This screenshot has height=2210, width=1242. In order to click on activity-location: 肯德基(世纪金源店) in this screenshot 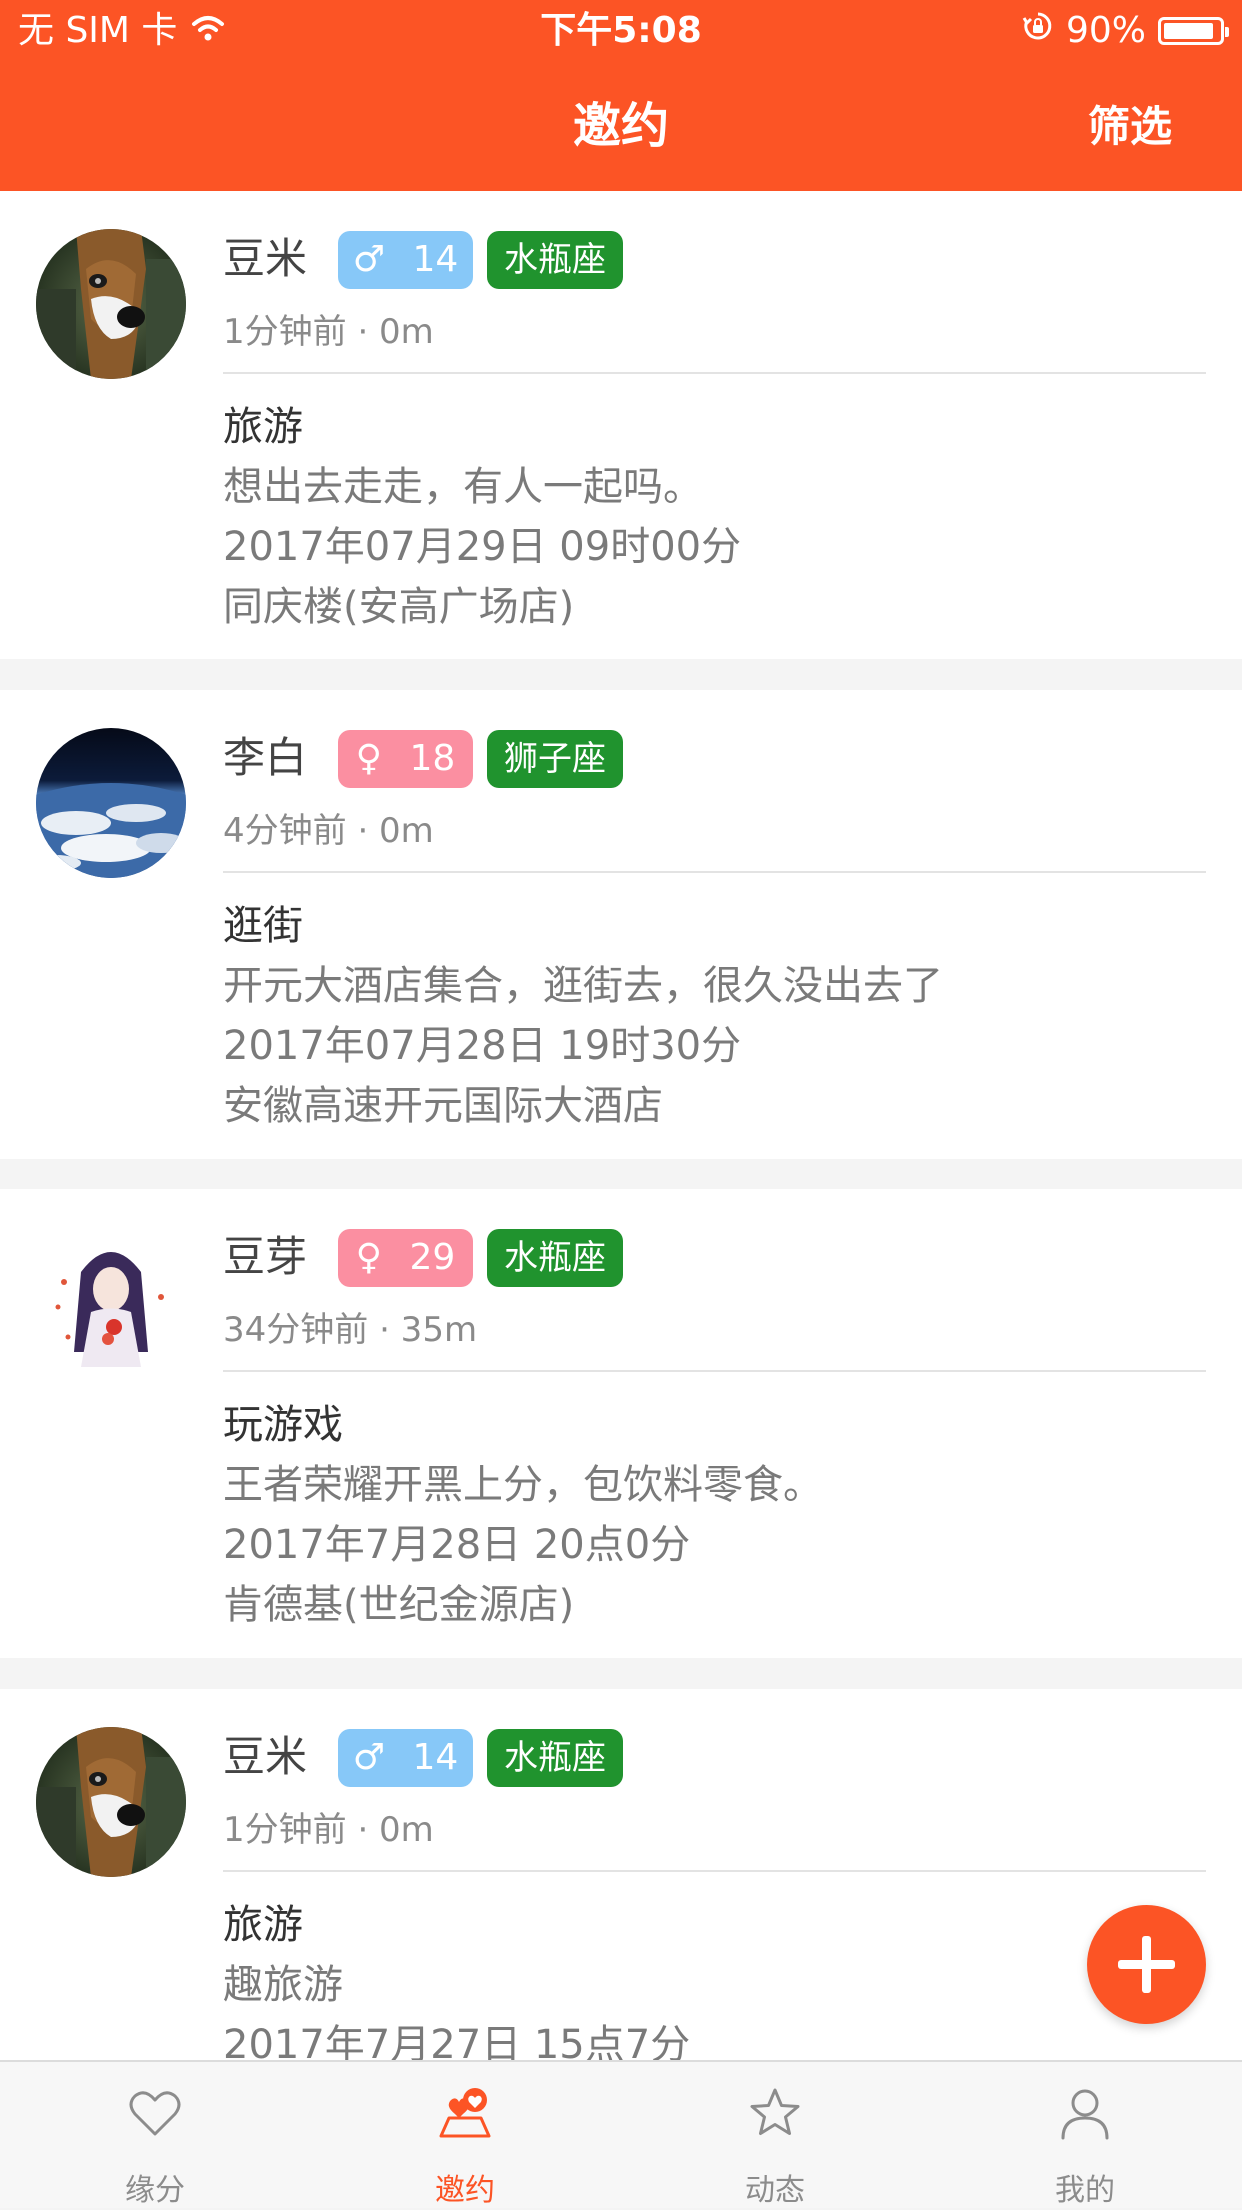, I will do `click(399, 1605)`.